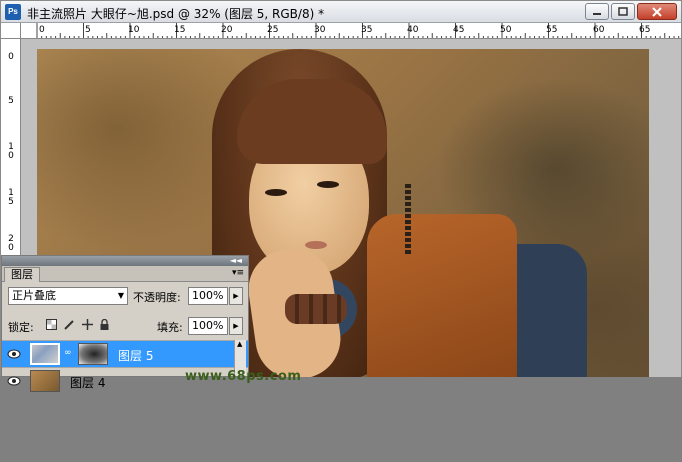  I want to click on title-bar: Ps 非主流照片 大眼仔~旭.psd @ 32% (图层 5, RGB/8) *, so click(341, 12).